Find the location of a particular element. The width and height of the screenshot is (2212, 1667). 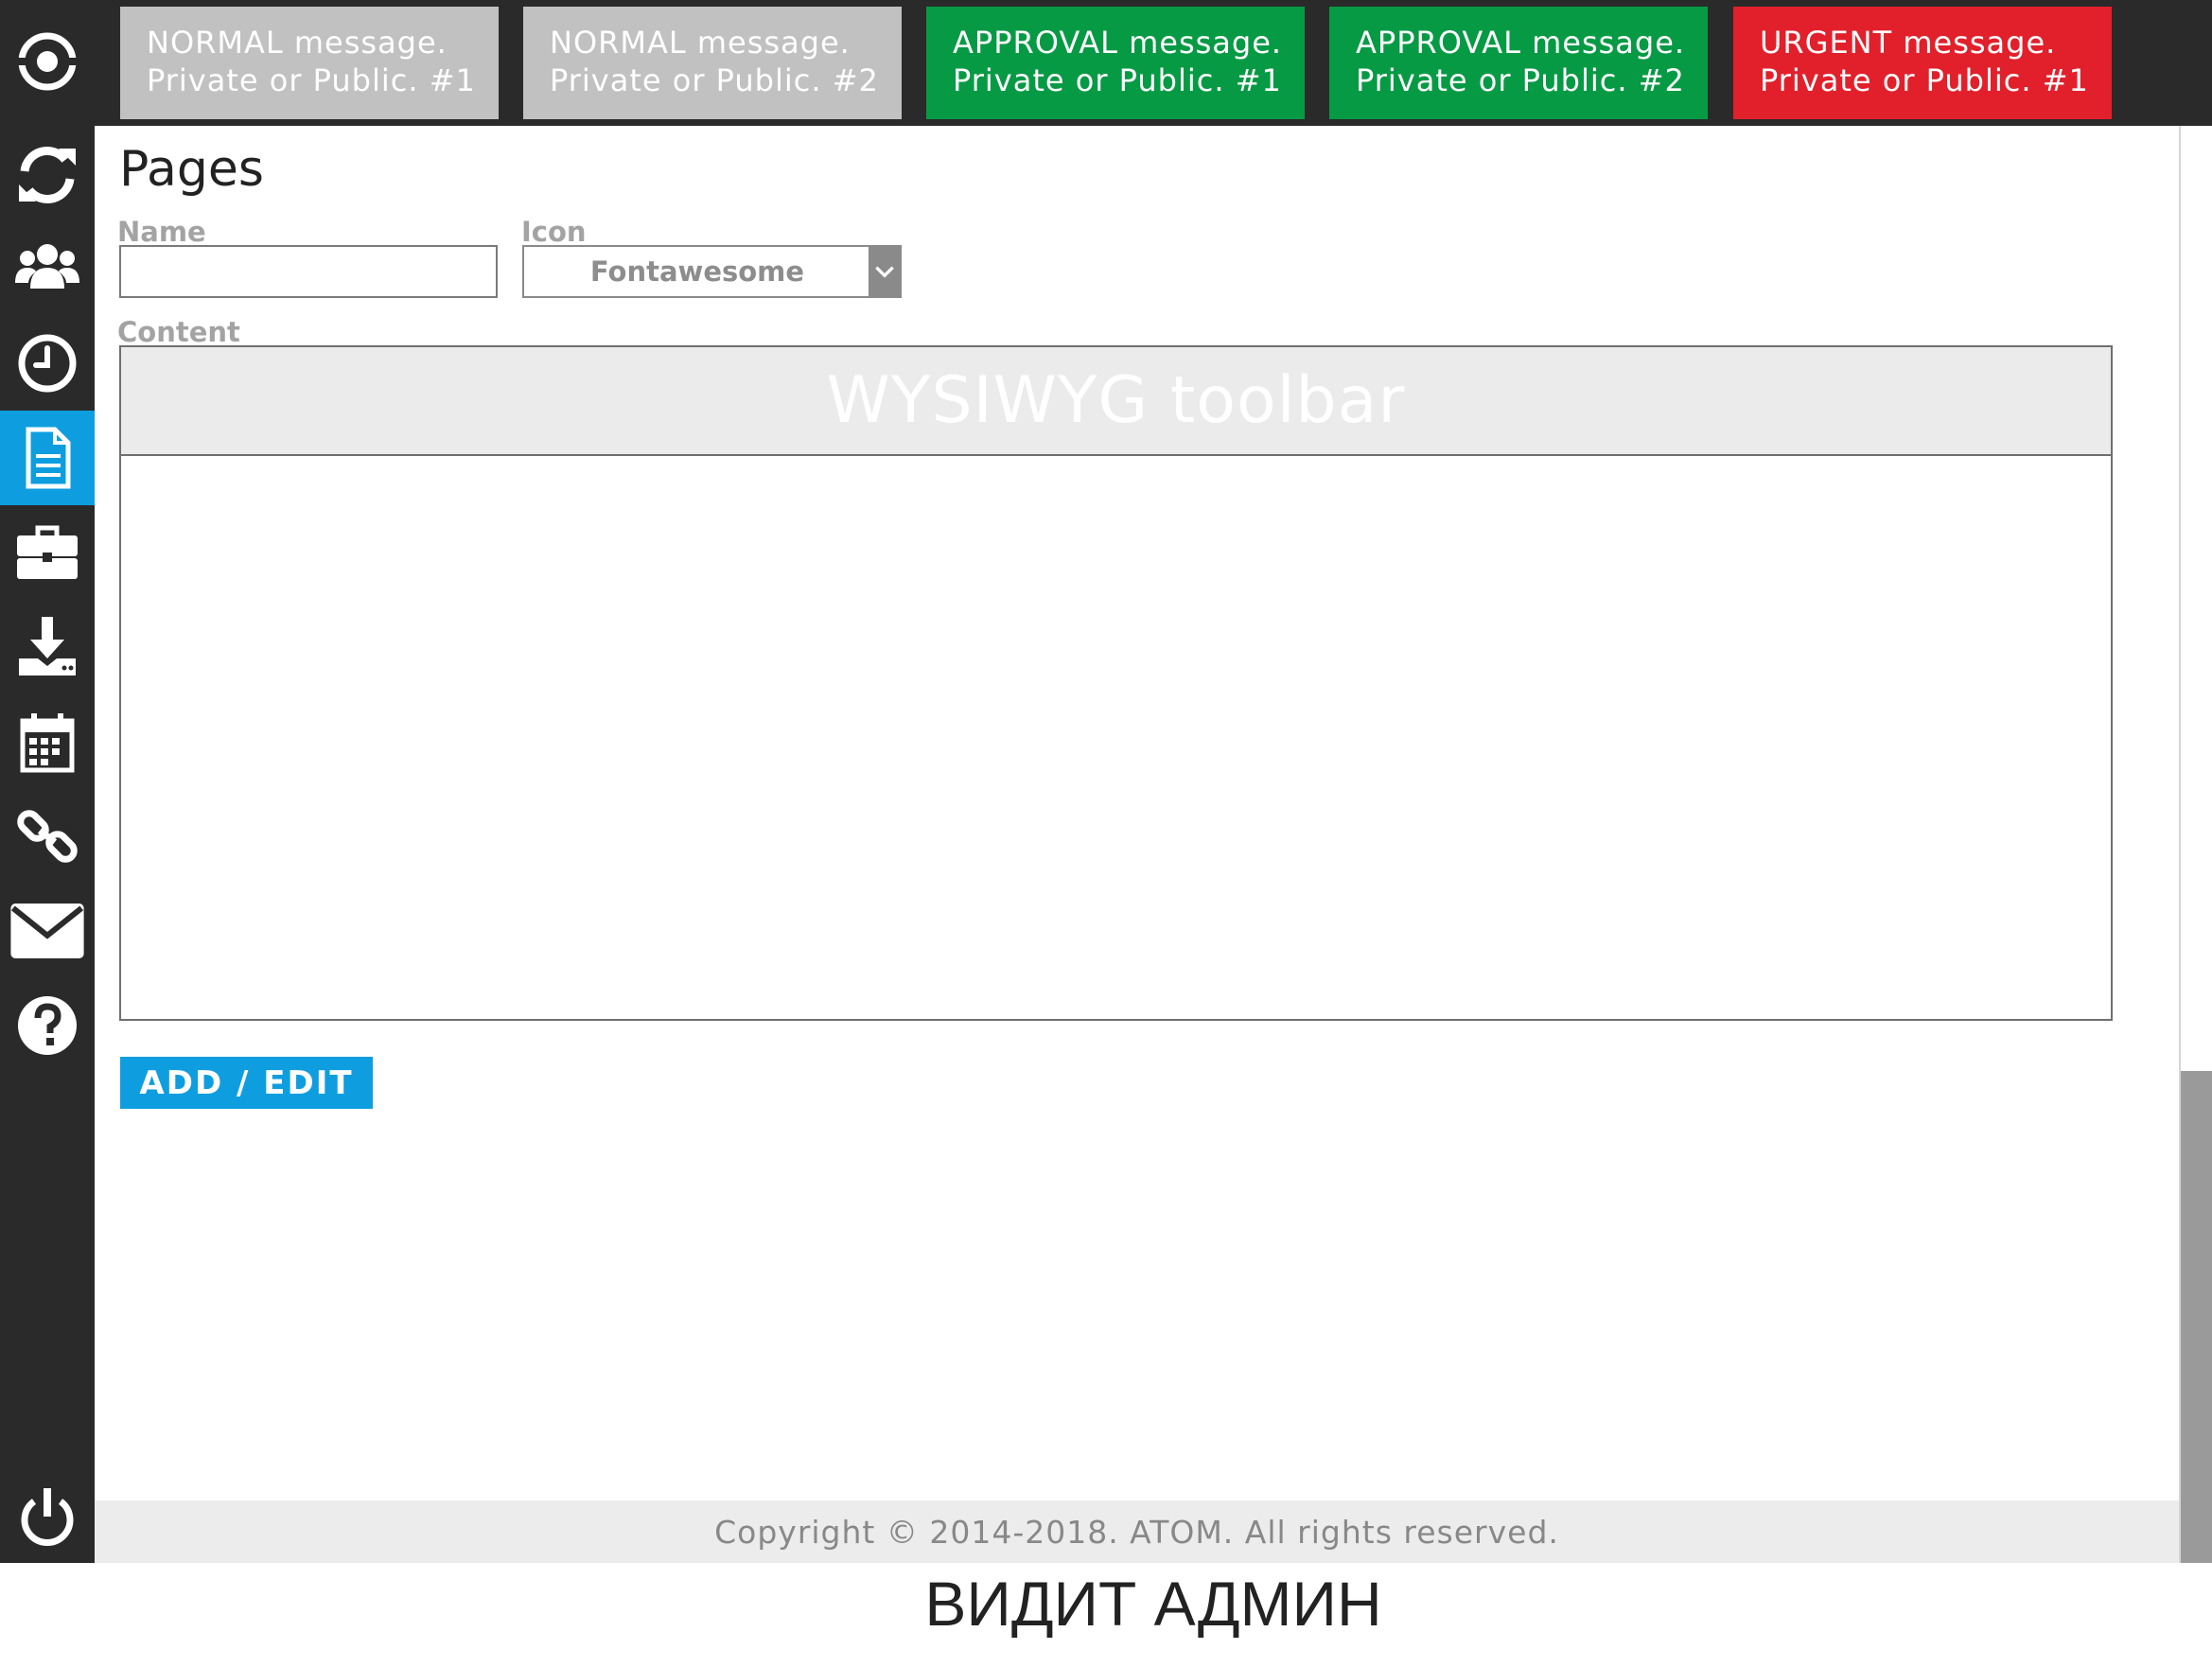

message-urgent-1: URGENT message. Private or Public. #1 is located at coordinates (1923, 63).